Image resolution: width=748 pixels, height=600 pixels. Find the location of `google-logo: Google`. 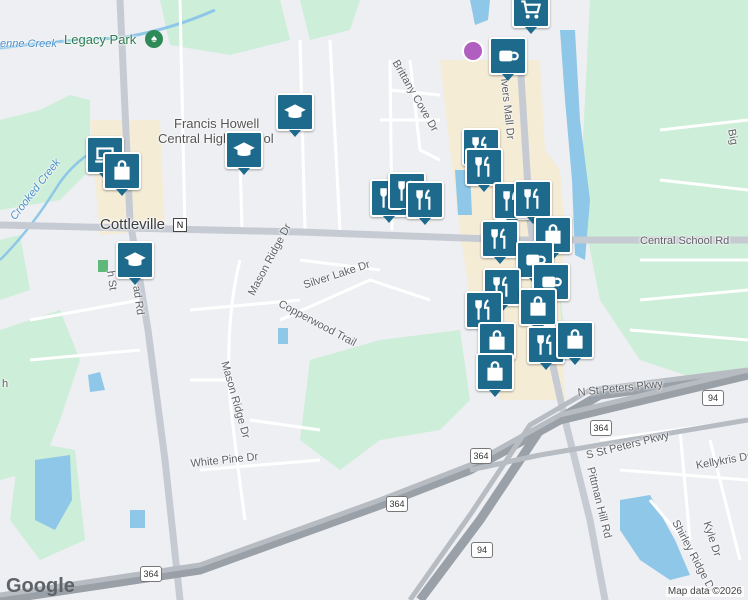

google-logo: Google is located at coordinates (40, 586).